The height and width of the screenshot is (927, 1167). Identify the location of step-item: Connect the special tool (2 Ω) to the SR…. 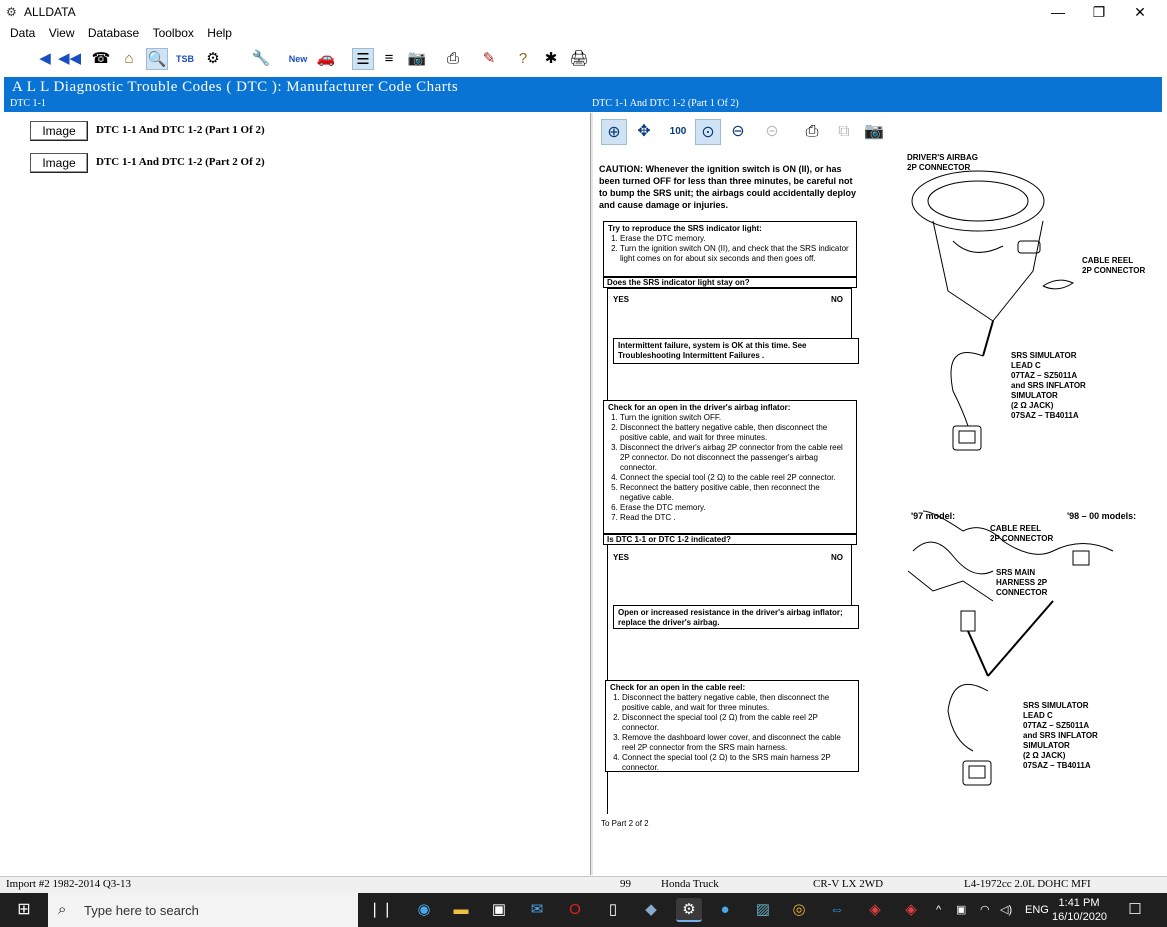
(738, 763).